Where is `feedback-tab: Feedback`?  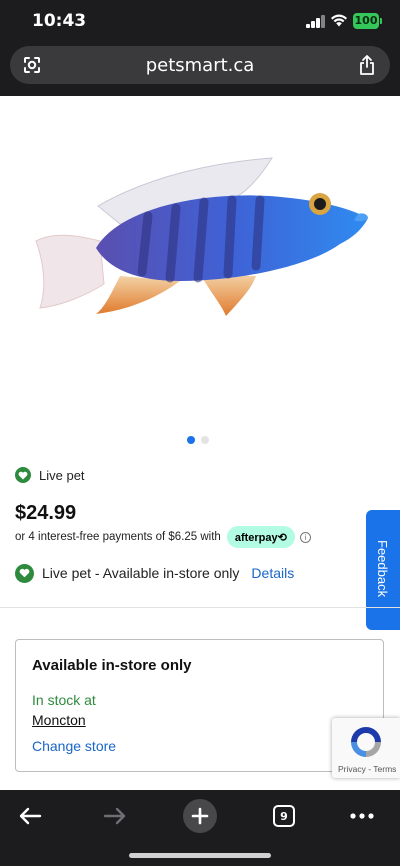 feedback-tab: Feedback is located at coordinates (383, 570).